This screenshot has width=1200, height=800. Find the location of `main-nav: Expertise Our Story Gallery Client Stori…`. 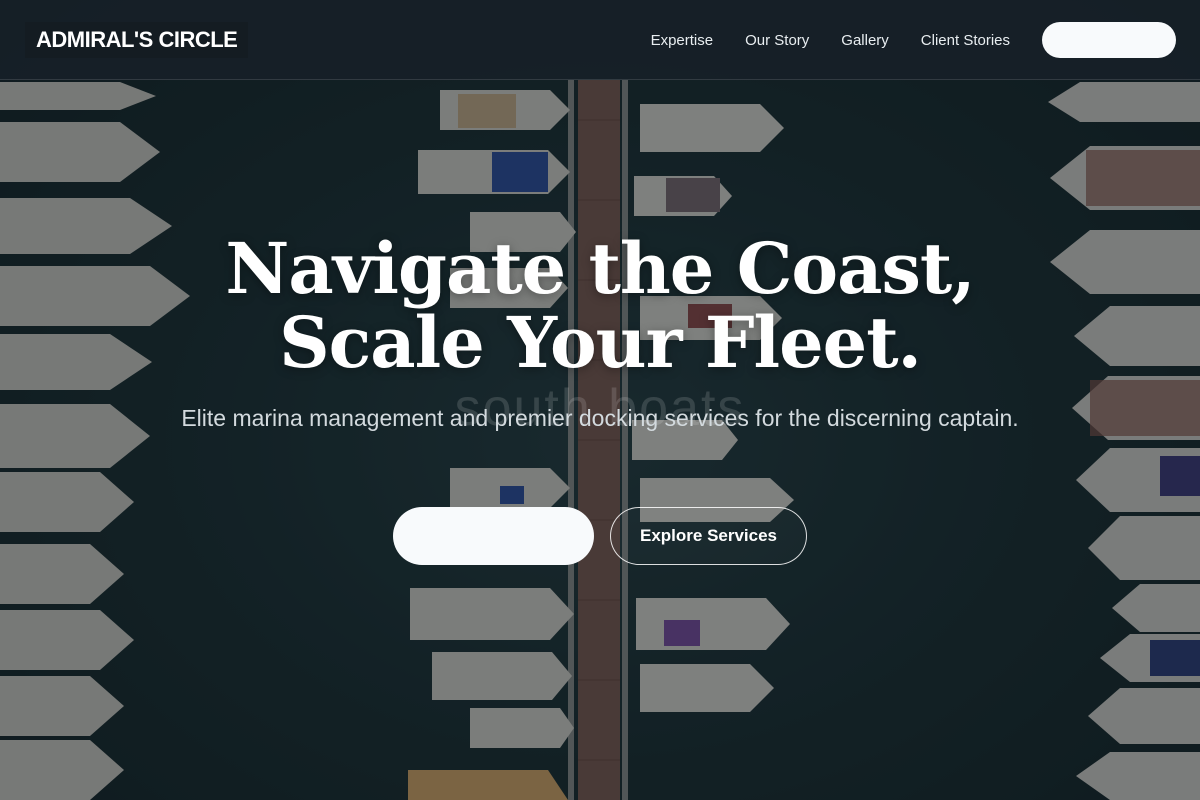

main-nav: Expertise Our Story Gallery Client Stori… is located at coordinates (830, 40).